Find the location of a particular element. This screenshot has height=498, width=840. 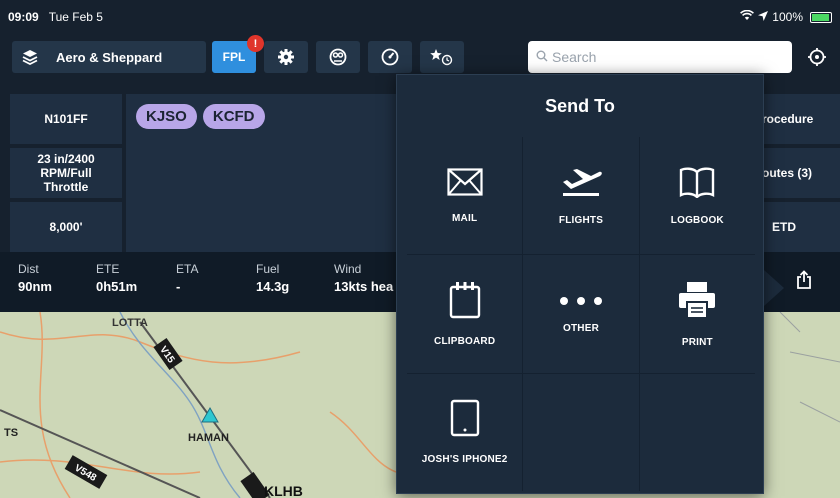

tile-label: CLIPBOARD is located at coordinates (465, 341).